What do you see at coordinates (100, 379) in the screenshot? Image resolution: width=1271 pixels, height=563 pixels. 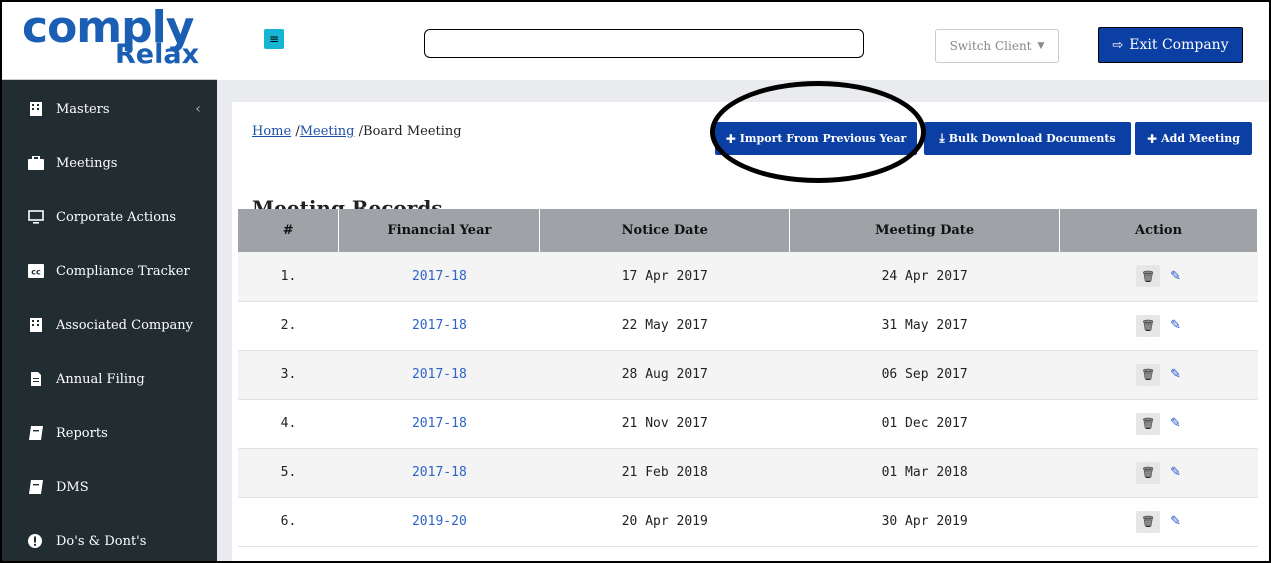 I see `sidebar-item-label: Annual Filing` at bounding box center [100, 379].